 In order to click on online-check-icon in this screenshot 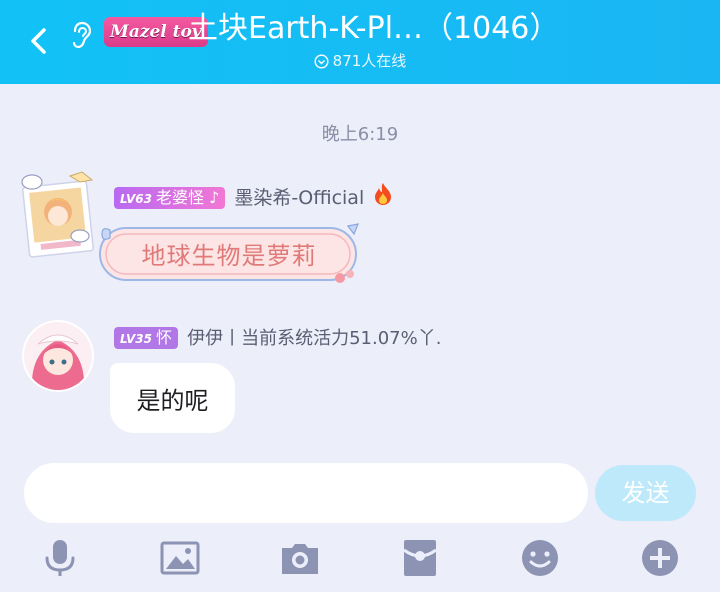, I will do `click(321, 61)`.